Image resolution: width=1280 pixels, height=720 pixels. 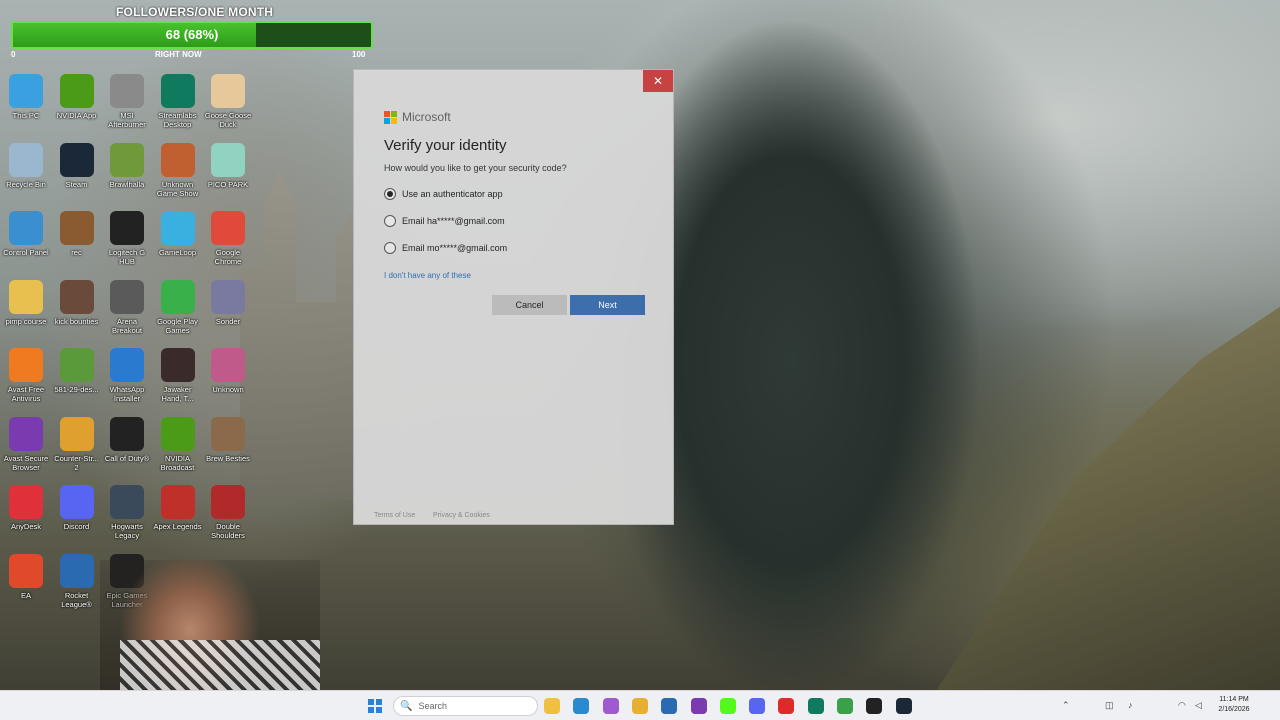 What do you see at coordinates (127, 531) in the screenshot?
I see `desktop-icon-label: Hogwarts Legacy` at bounding box center [127, 531].